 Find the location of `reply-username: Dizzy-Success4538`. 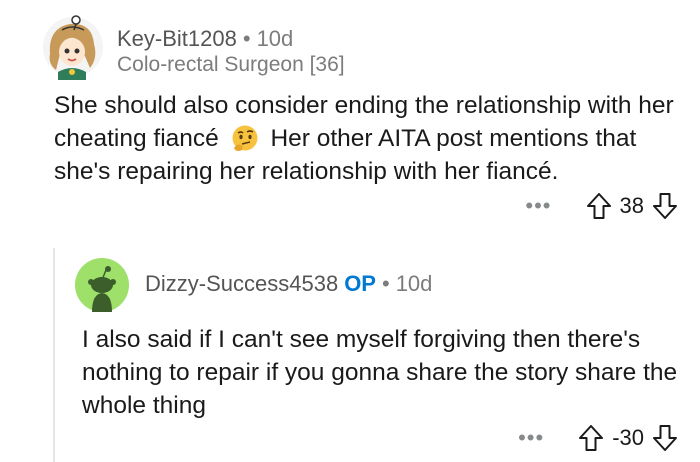

reply-username: Dizzy-Success4538 is located at coordinates (241, 283).